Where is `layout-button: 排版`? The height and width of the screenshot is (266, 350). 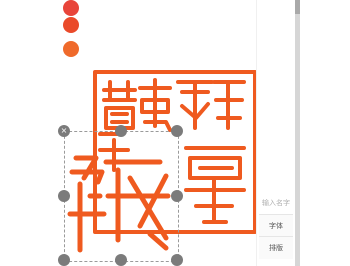
layout-button: 排版 is located at coordinates (276, 247).